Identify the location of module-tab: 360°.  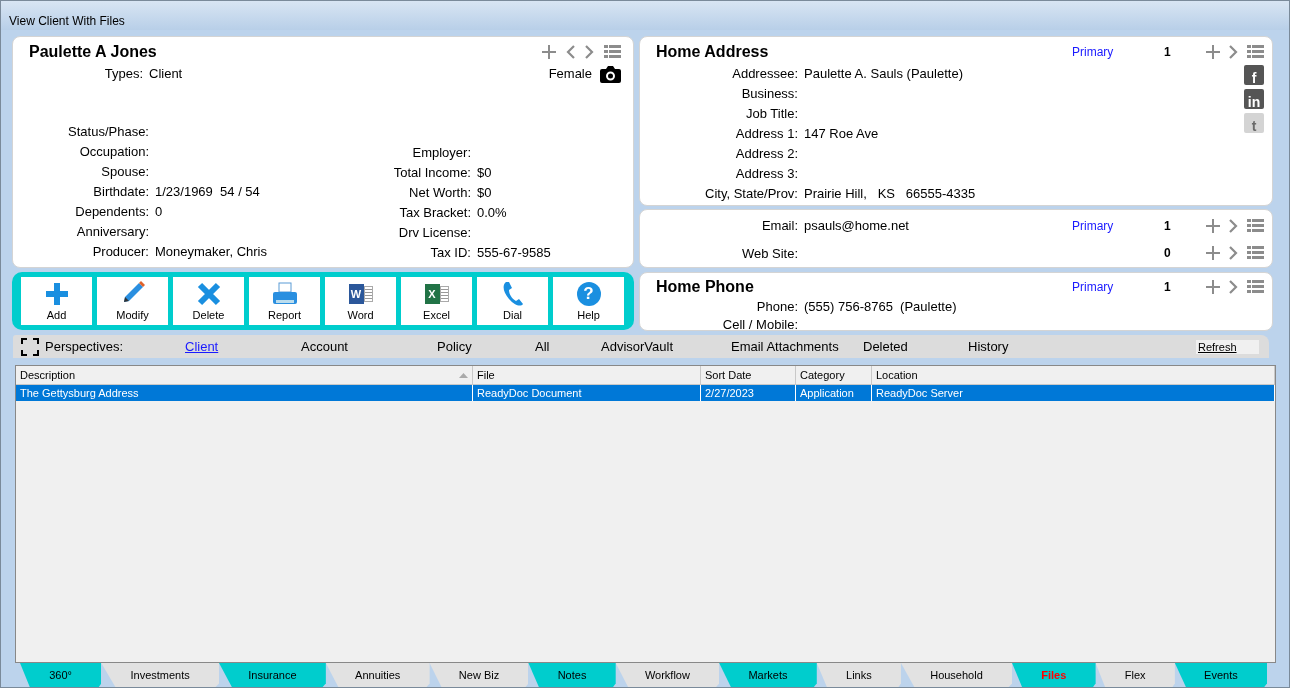
(61, 675).